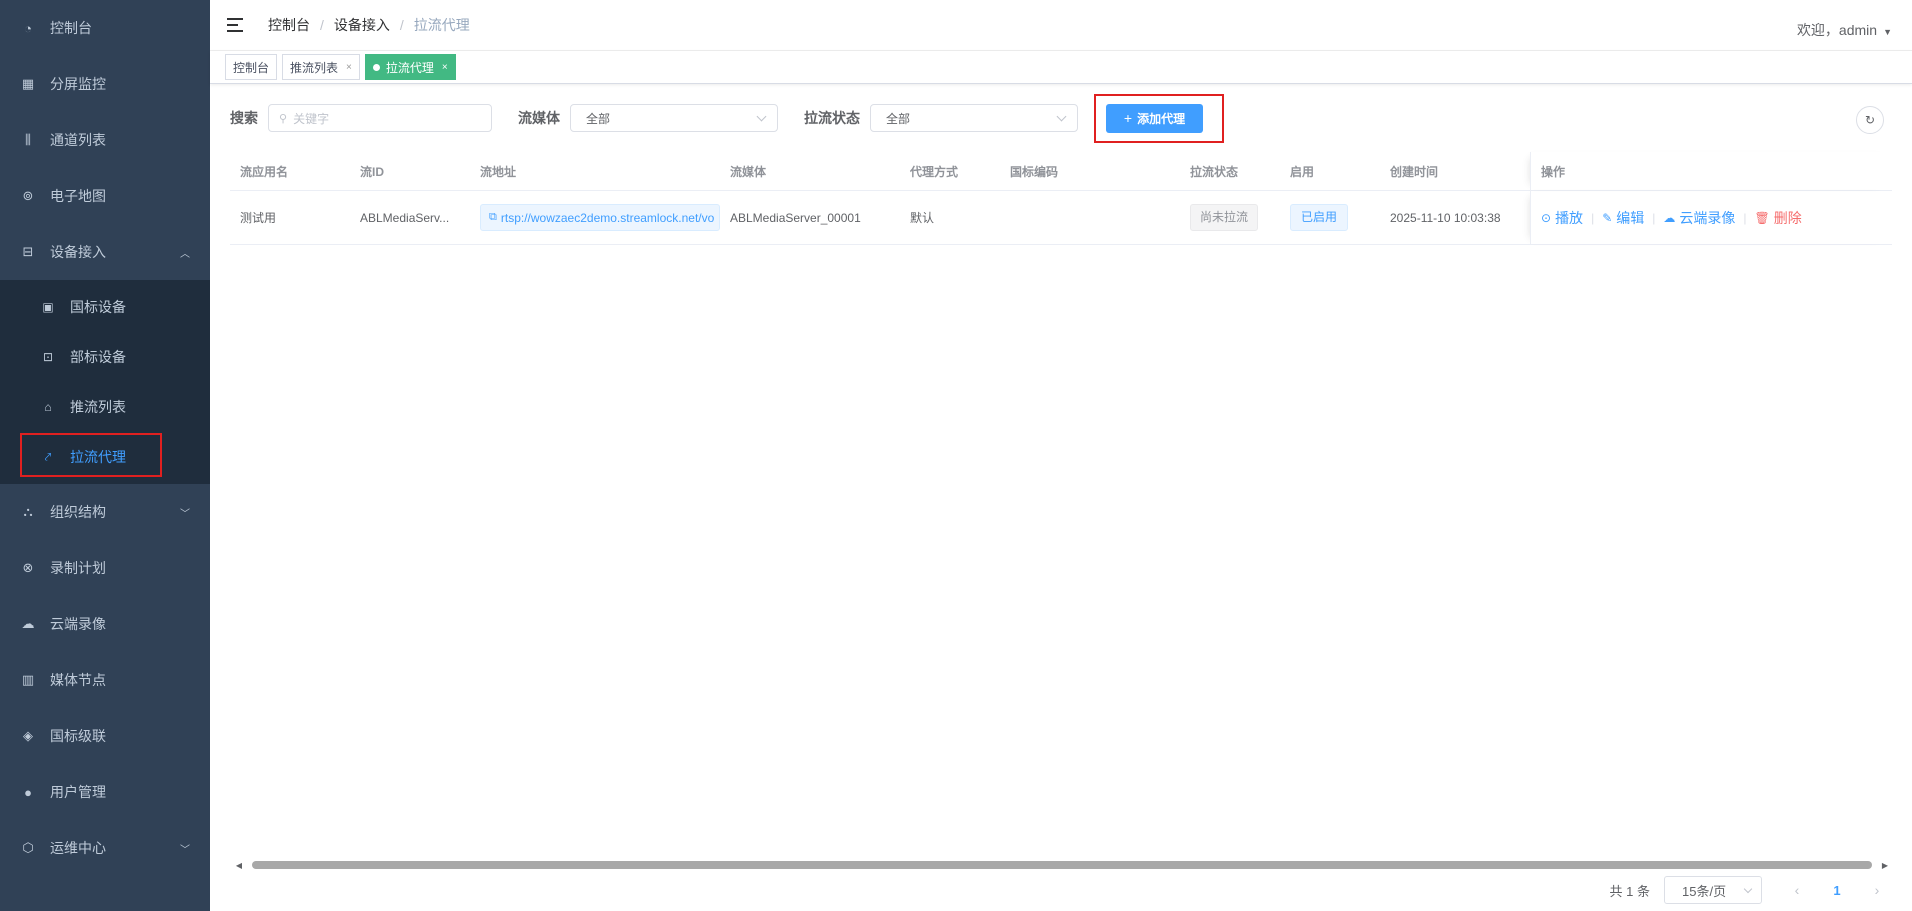 This screenshot has height=911, width=1912. What do you see at coordinates (832, 118) in the screenshot?
I see `pull-status-label: 拉流状态` at bounding box center [832, 118].